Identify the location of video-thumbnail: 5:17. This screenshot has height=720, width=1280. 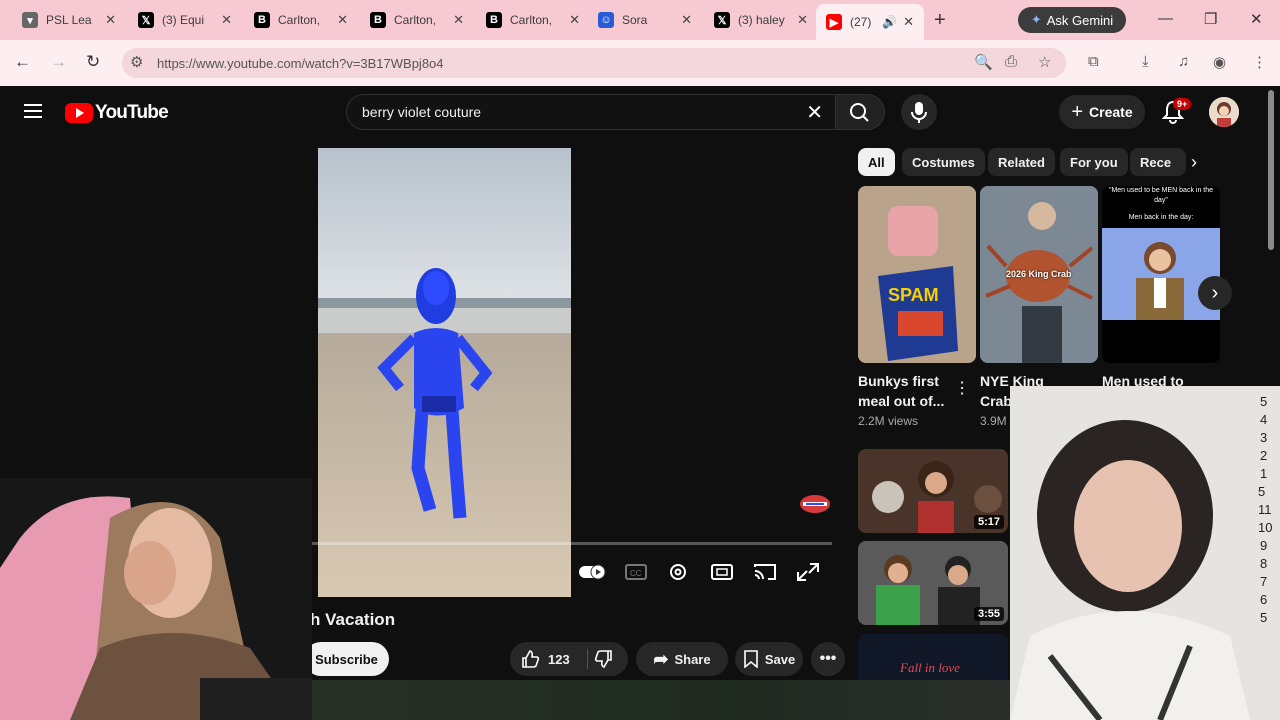
(933, 491).